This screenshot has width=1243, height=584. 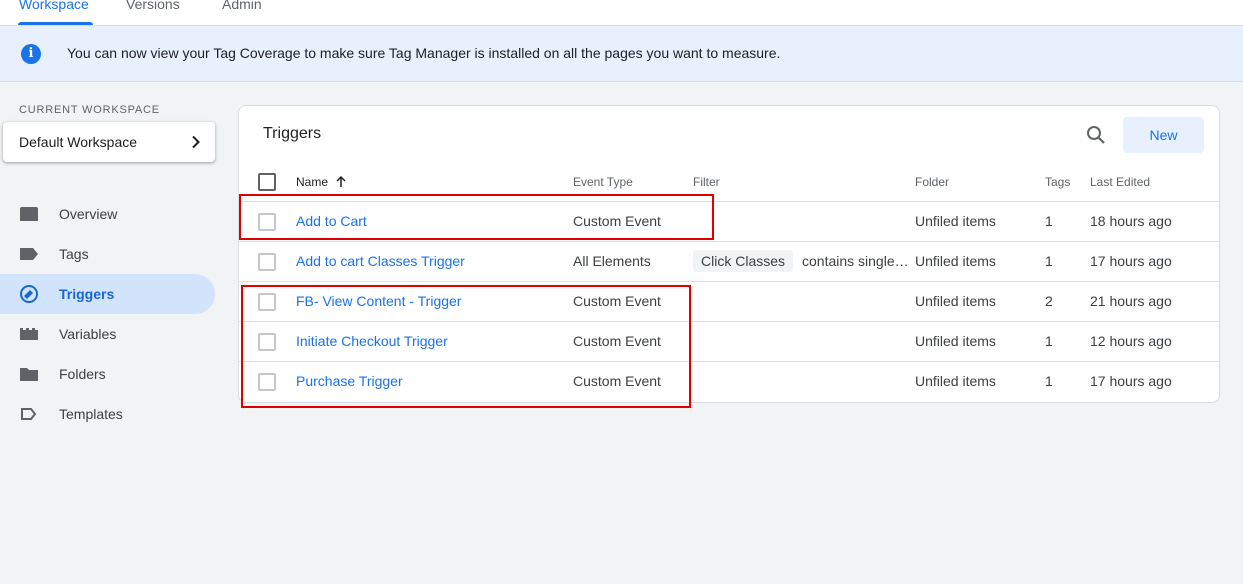 I want to click on sidebar-item-label: Overview, so click(x=88, y=214).